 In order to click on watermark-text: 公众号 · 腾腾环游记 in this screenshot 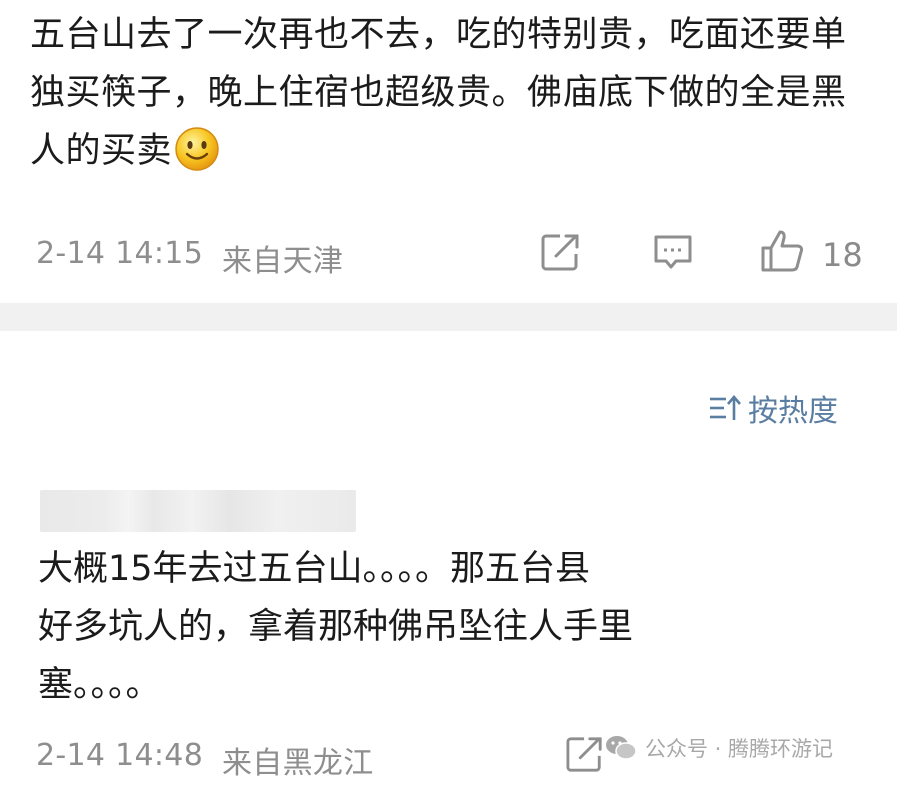, I will do `click(739, 749)`.